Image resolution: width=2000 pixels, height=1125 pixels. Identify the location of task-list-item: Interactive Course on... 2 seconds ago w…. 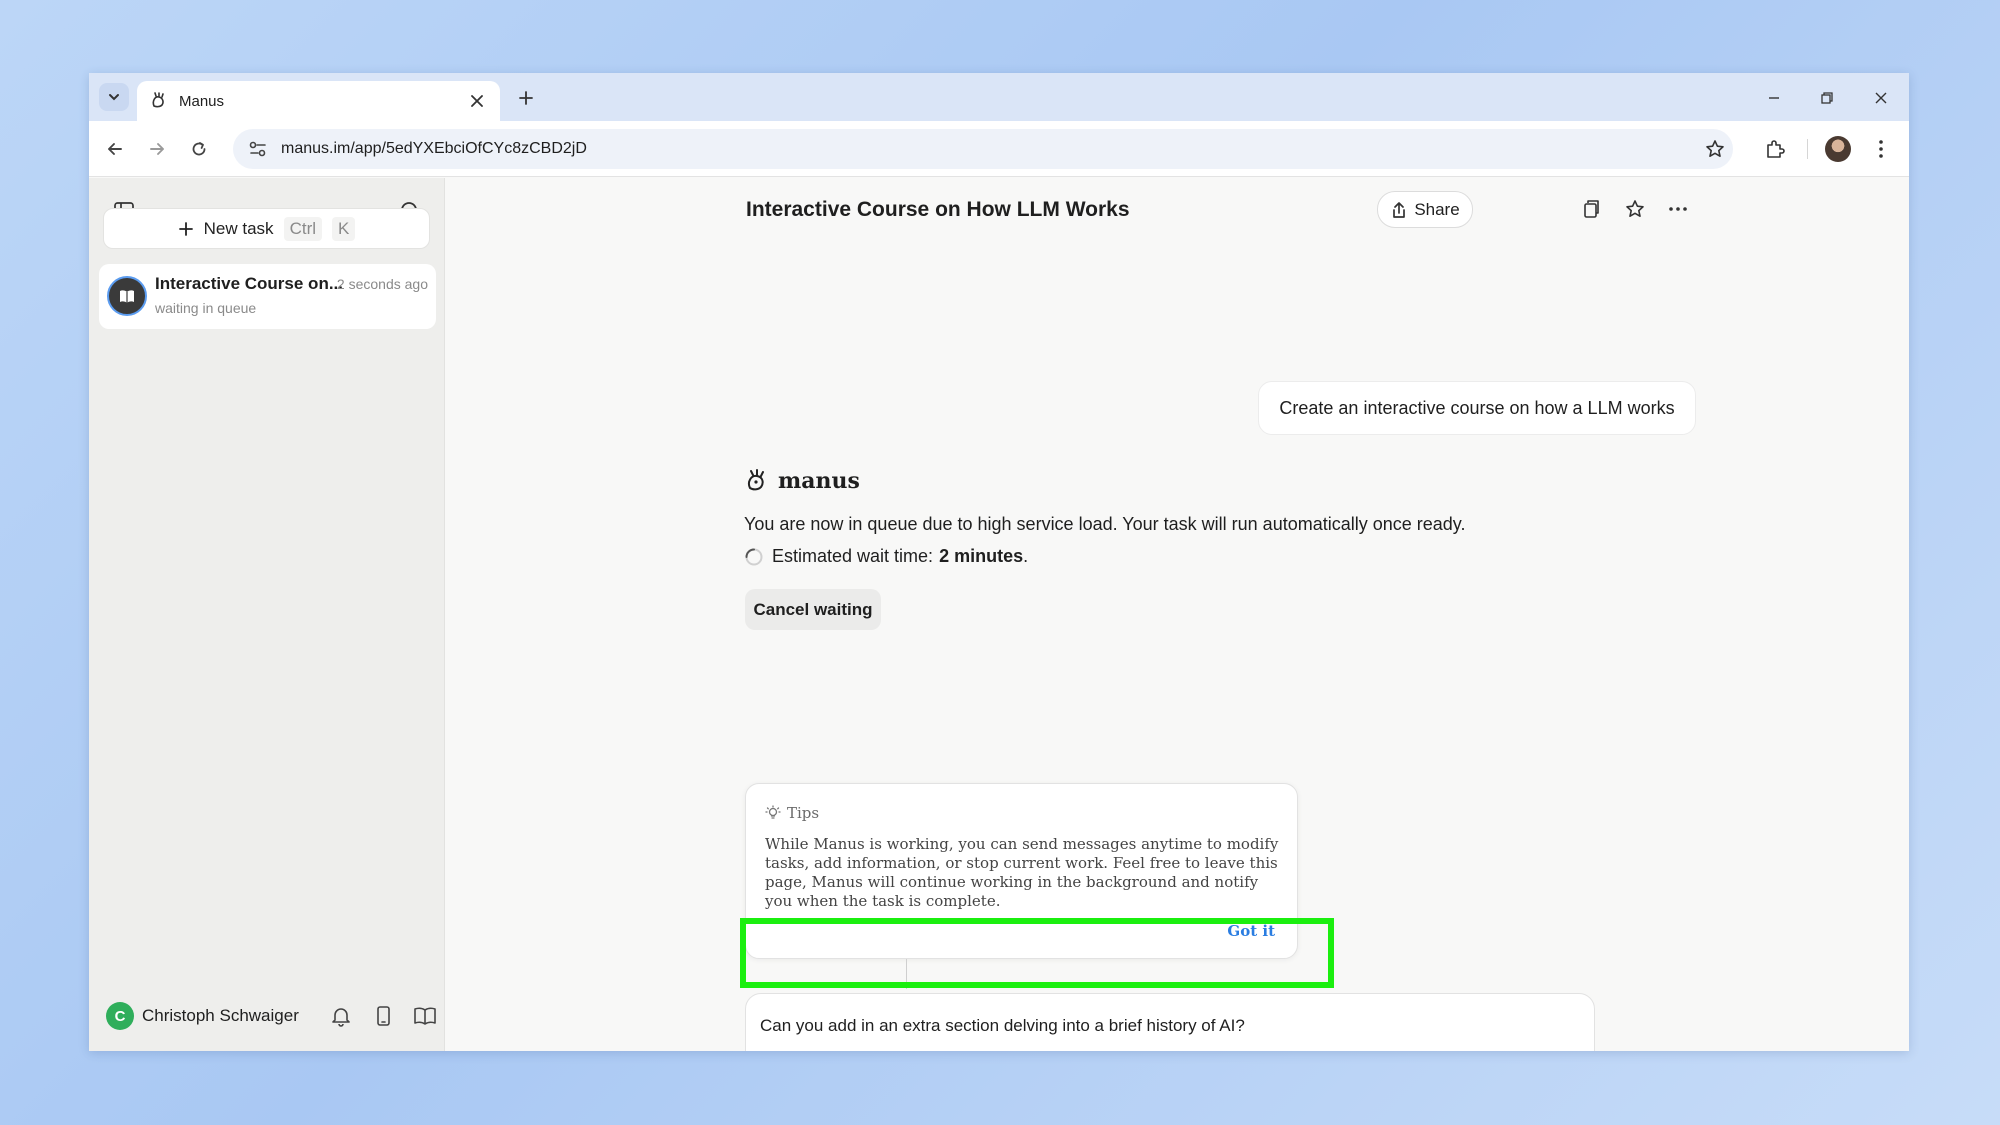
(267, 296).